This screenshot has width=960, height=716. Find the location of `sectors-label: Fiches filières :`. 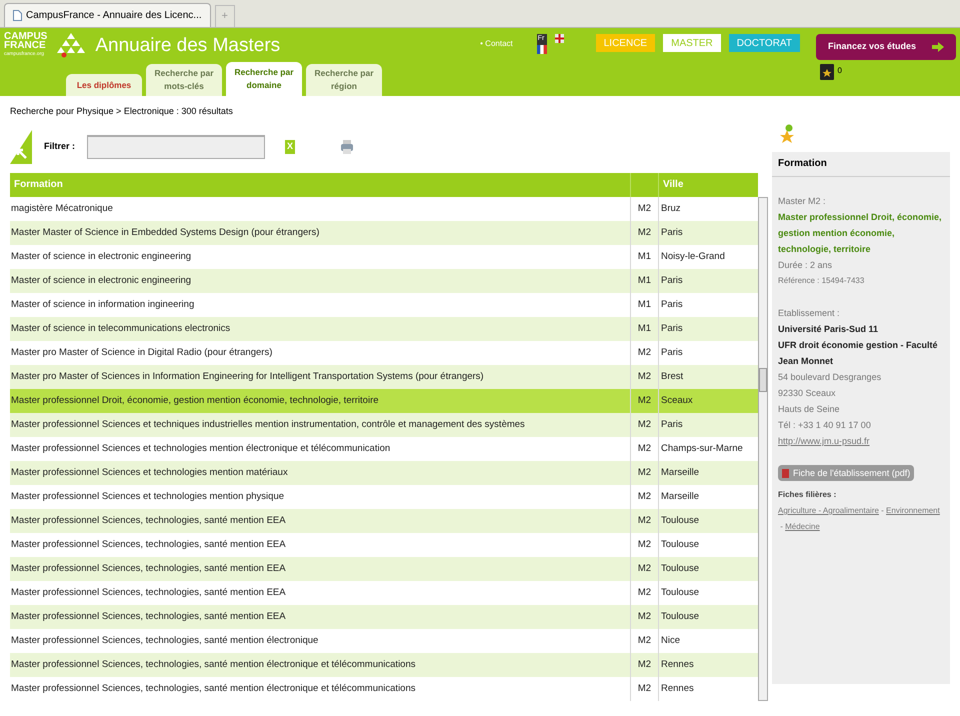

sectors-label: Fiches filières : is located at coordinates (808, 495).